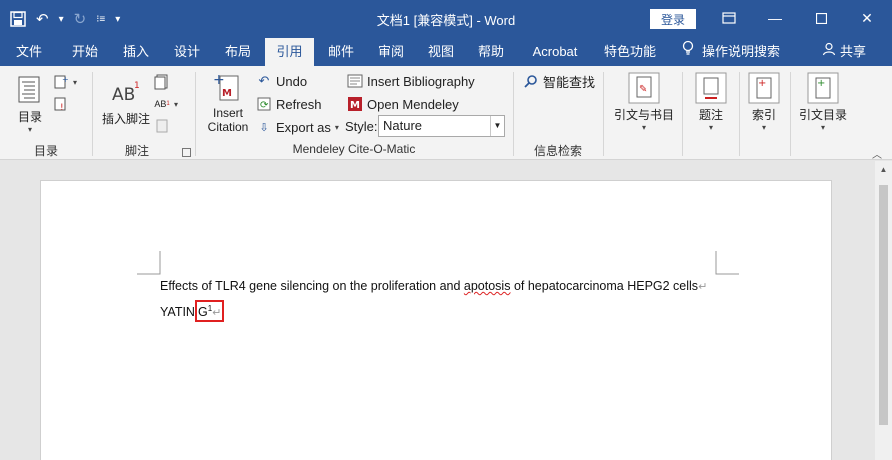 This screenshot has height=460, width=892. I want to click on add-text-button: + ▾, so click(65, 82).